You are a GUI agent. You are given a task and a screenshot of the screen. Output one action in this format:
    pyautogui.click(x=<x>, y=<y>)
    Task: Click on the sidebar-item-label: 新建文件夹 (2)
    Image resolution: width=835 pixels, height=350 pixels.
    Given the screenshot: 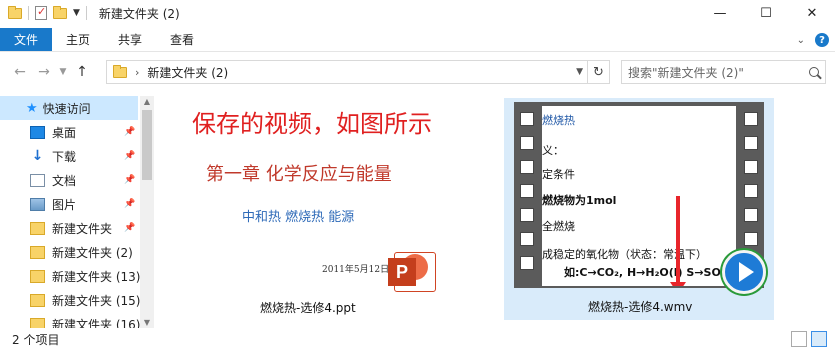 What is the action you would take?
    pyautogui.click(x=92, y=252)
    